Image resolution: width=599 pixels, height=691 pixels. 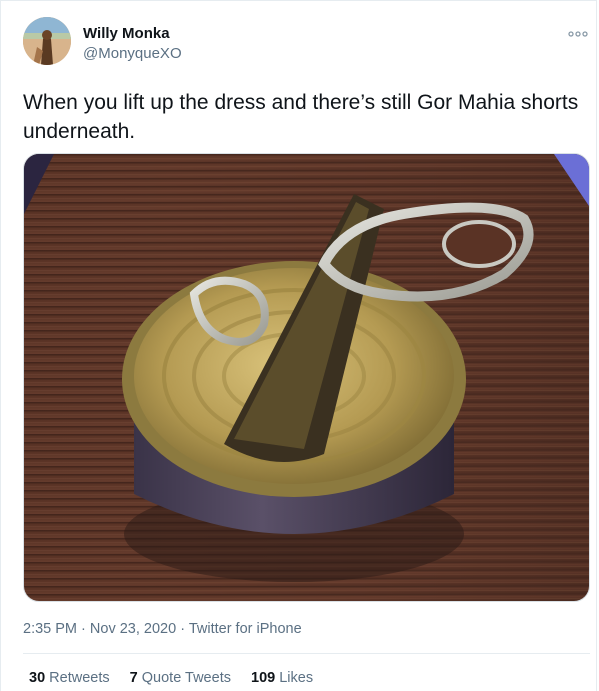 What do you see at coordinates (126, 33) in the screenshot?
I see `author-name: Willy Monka` at bounding box center [126, 33].